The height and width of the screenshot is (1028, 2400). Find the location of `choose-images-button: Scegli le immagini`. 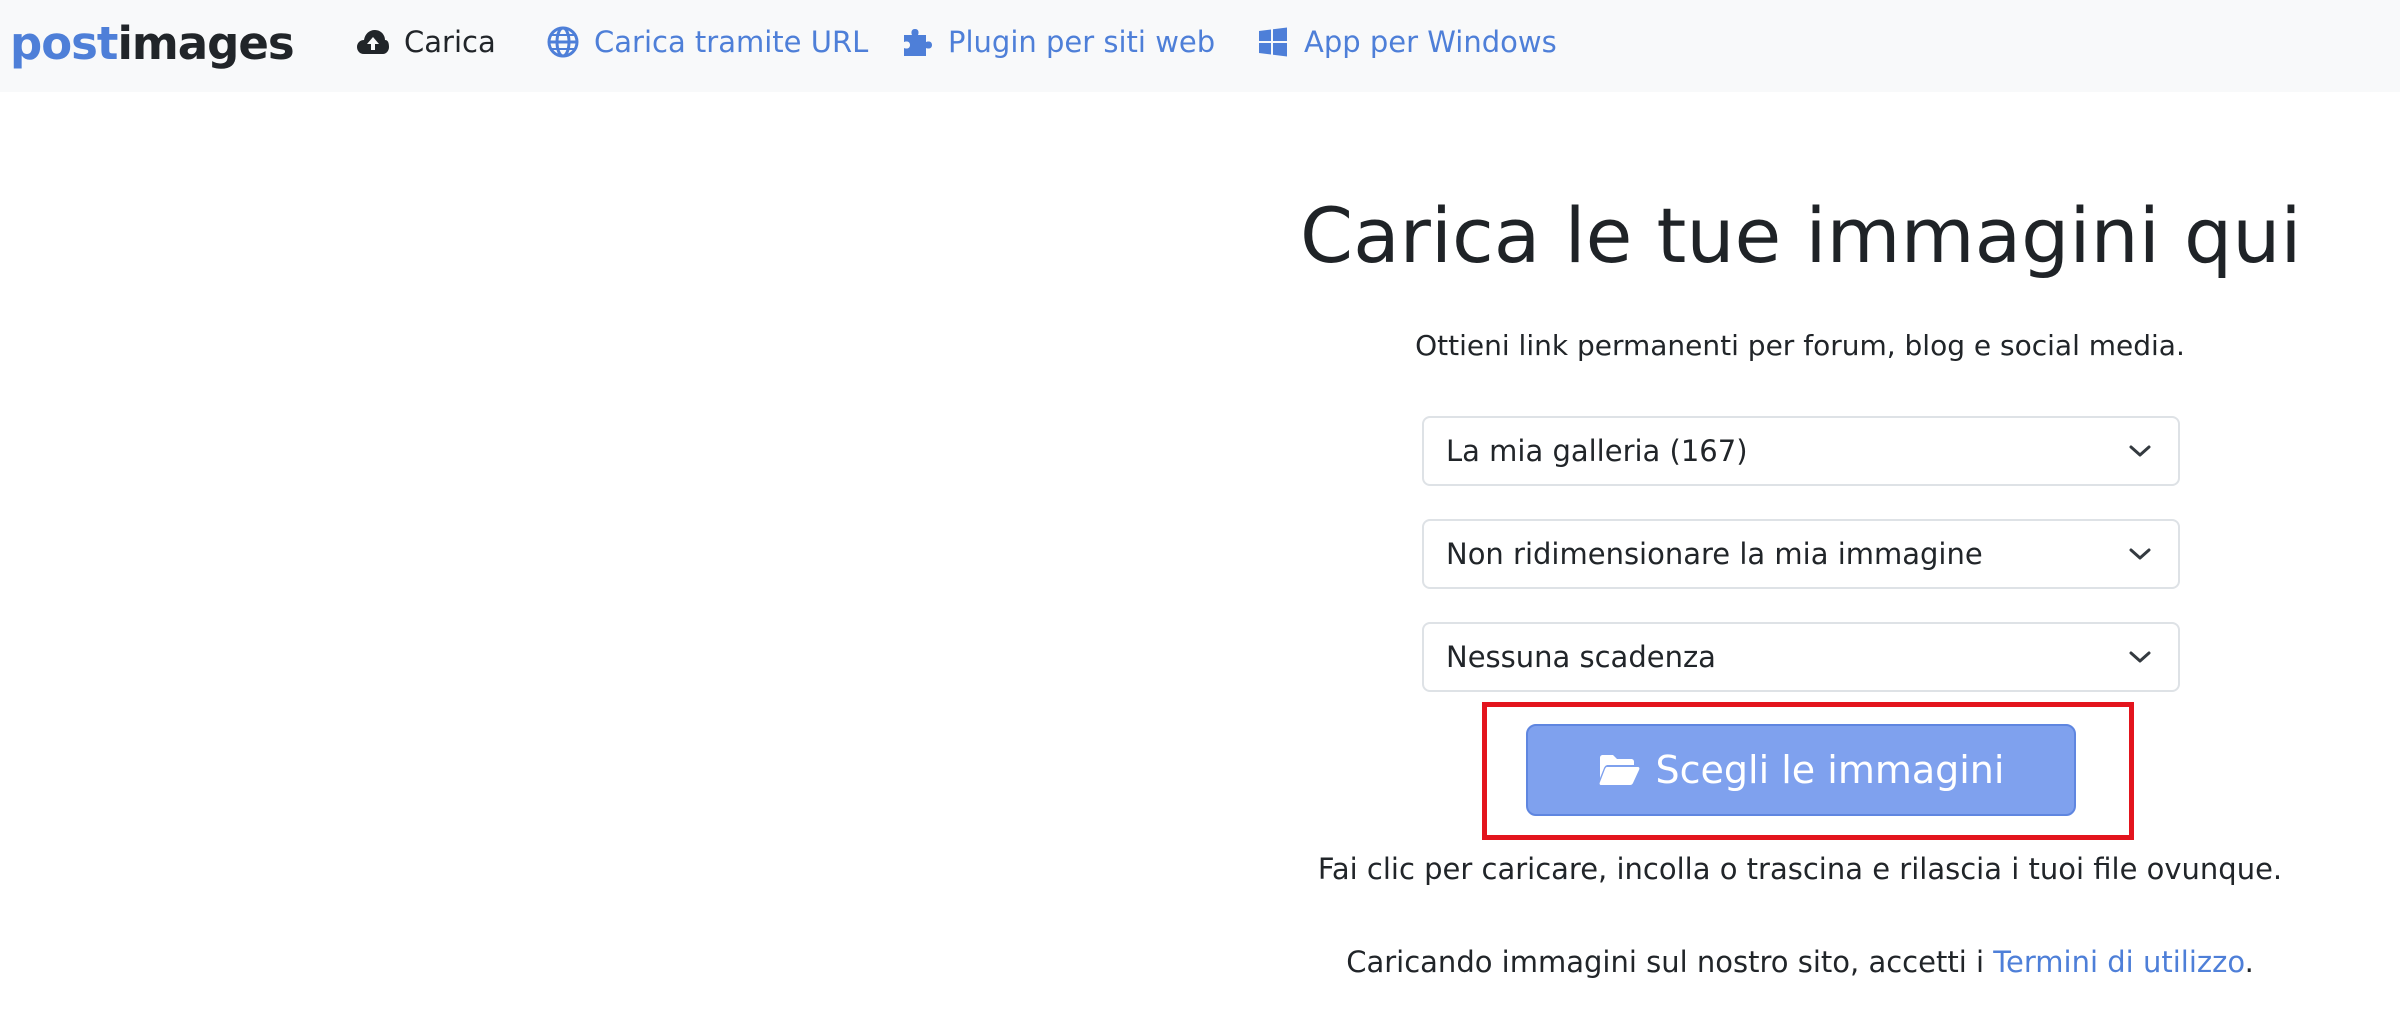

choose-images-button: Scegli le immagini is located at coordinates (1801, 770).